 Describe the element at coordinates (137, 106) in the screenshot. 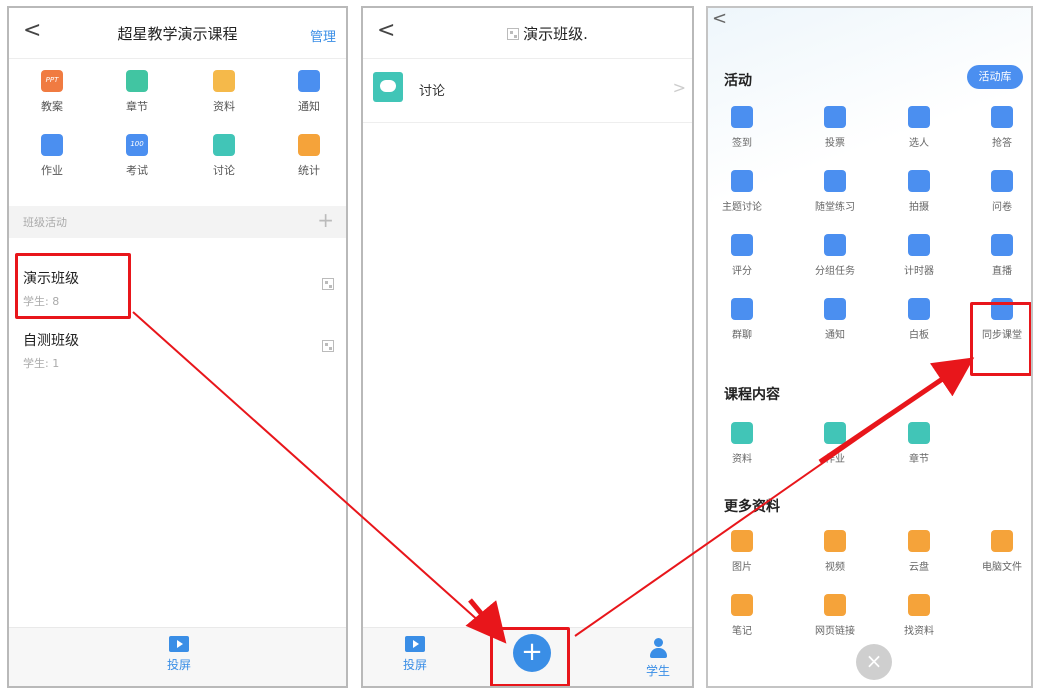

I see `tool-label: 章节` at that location.